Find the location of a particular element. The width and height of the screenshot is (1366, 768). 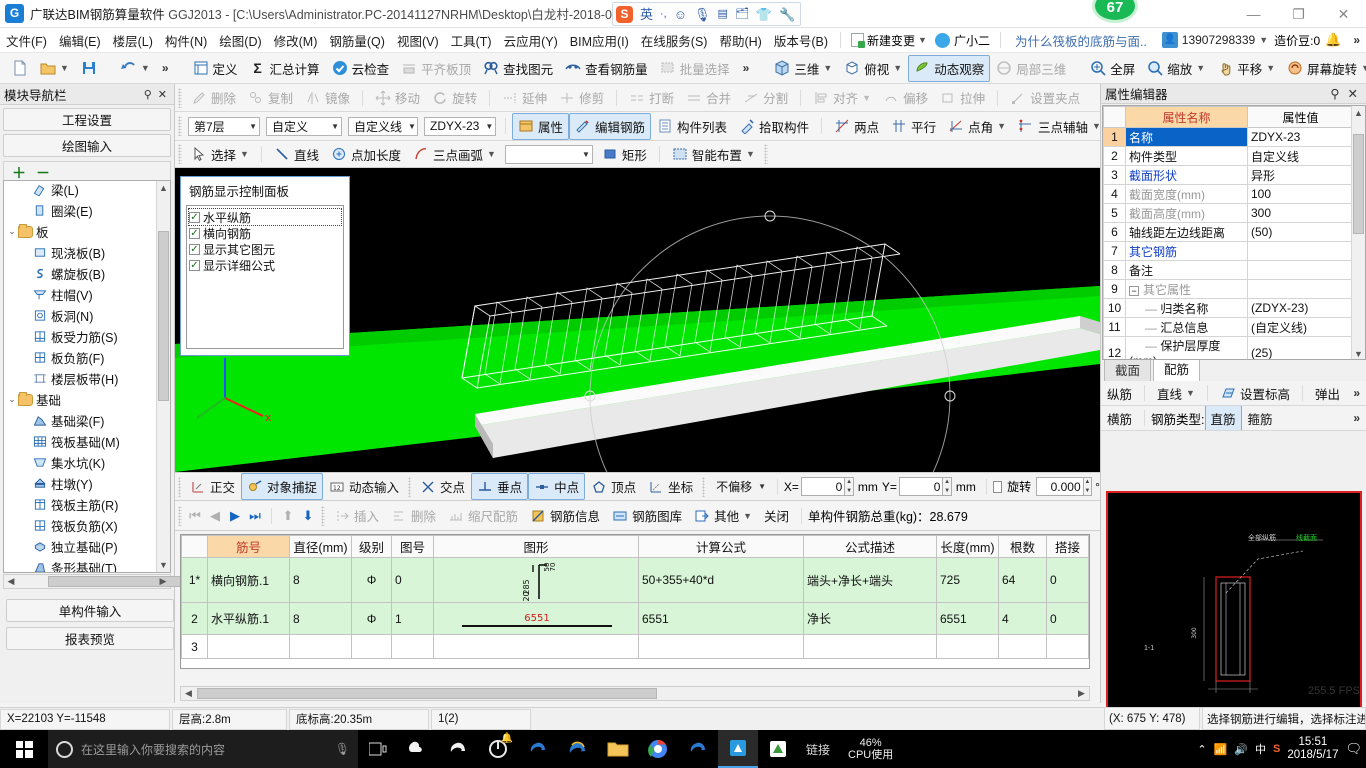

cell-formula: 6551 is located at coordinates (721, 618).